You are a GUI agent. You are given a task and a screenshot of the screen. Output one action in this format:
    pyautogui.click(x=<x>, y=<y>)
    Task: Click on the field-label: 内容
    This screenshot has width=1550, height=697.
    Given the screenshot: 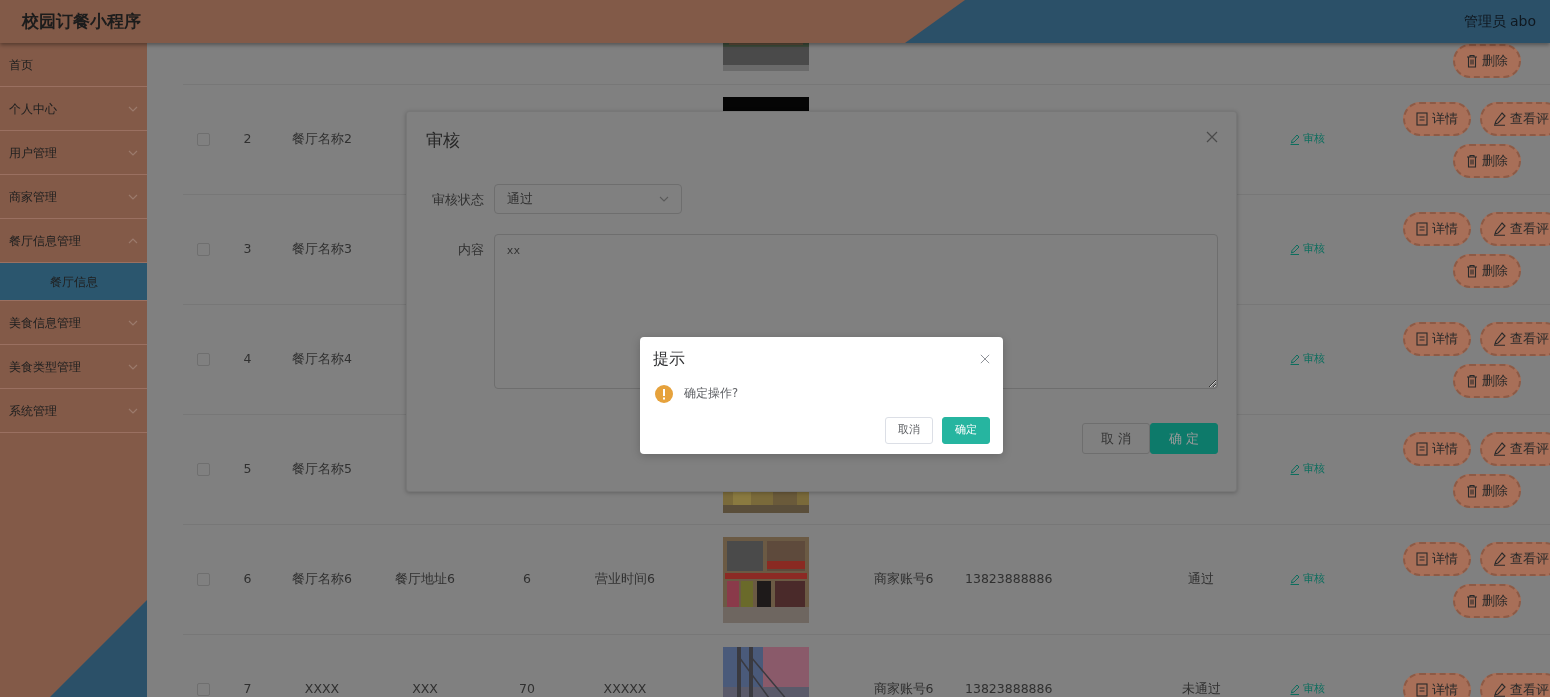 What is the action you would take?
    pyautogui.click(x=470, y=250)
    